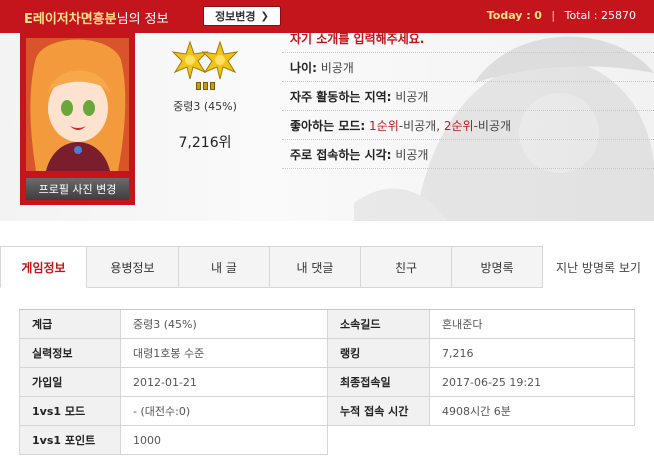 This screenshot has width=654, height=456. I want to click on region-value: 비공개, so click(412, 96).